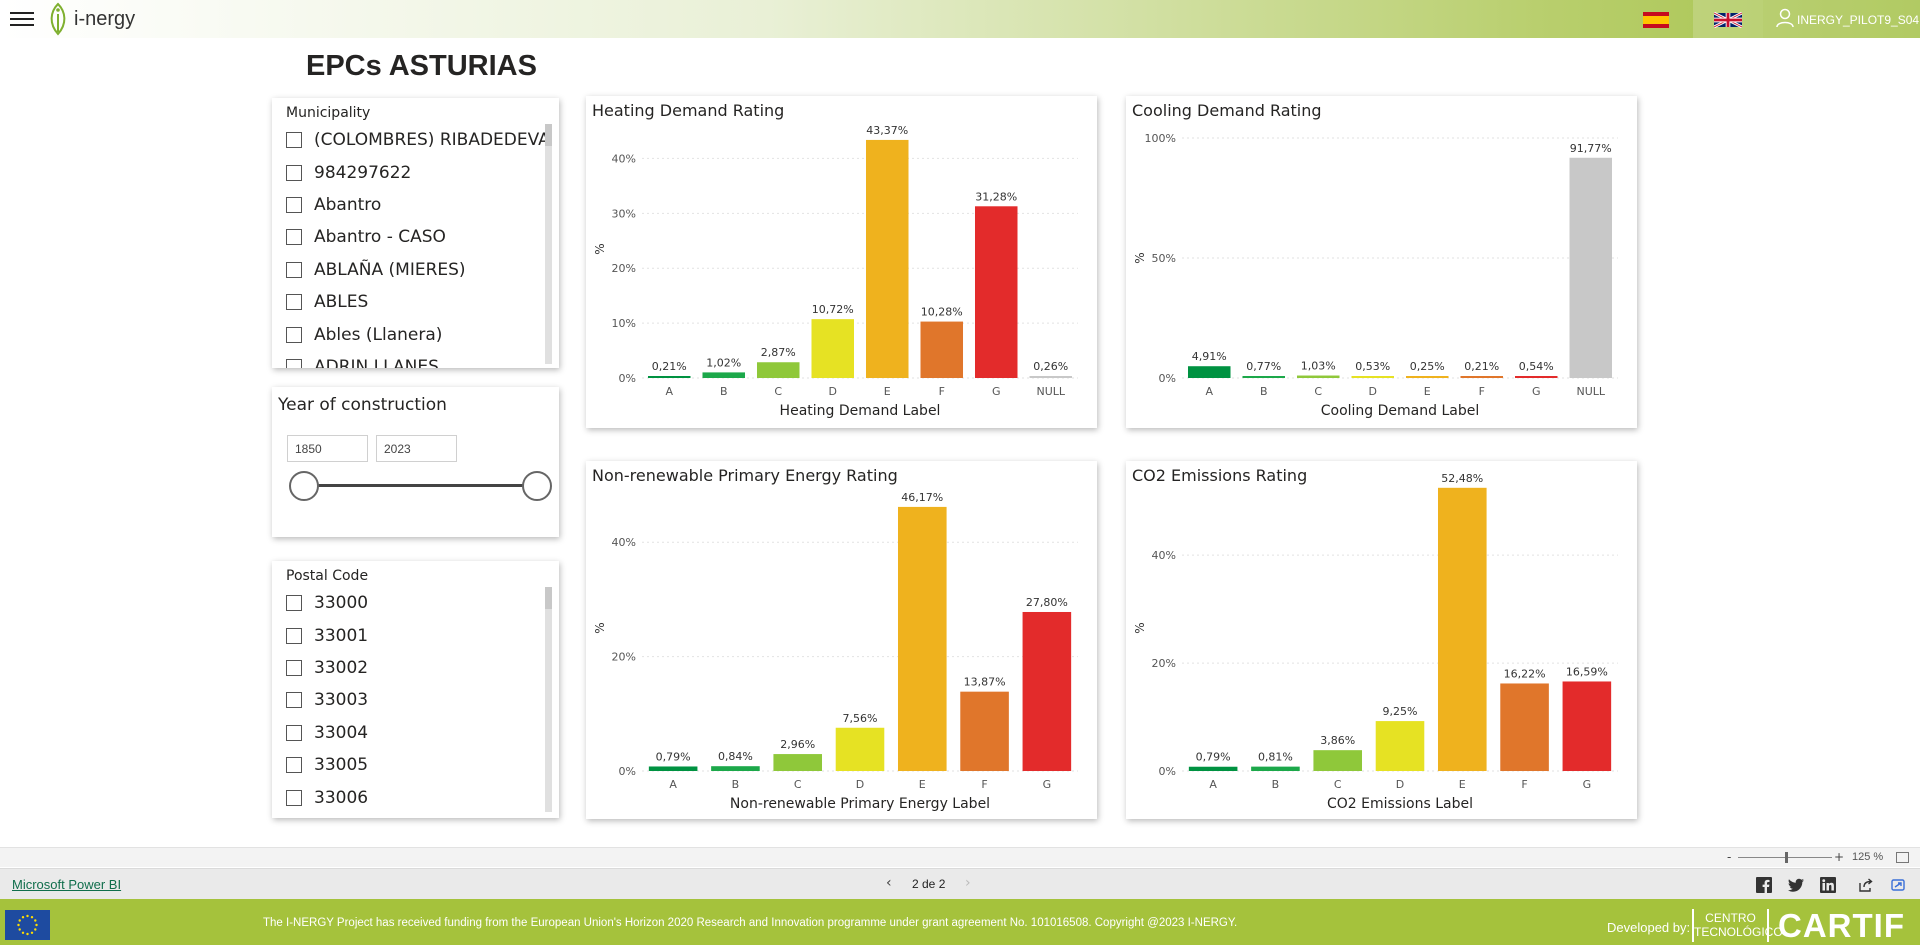 The height and width of the screenshot is (945, 1920). What do you see at coordinates (418, 359) in the screenshot?
I see `municipality-item: ADRIN LLANES` at bounding box center [418, 359].